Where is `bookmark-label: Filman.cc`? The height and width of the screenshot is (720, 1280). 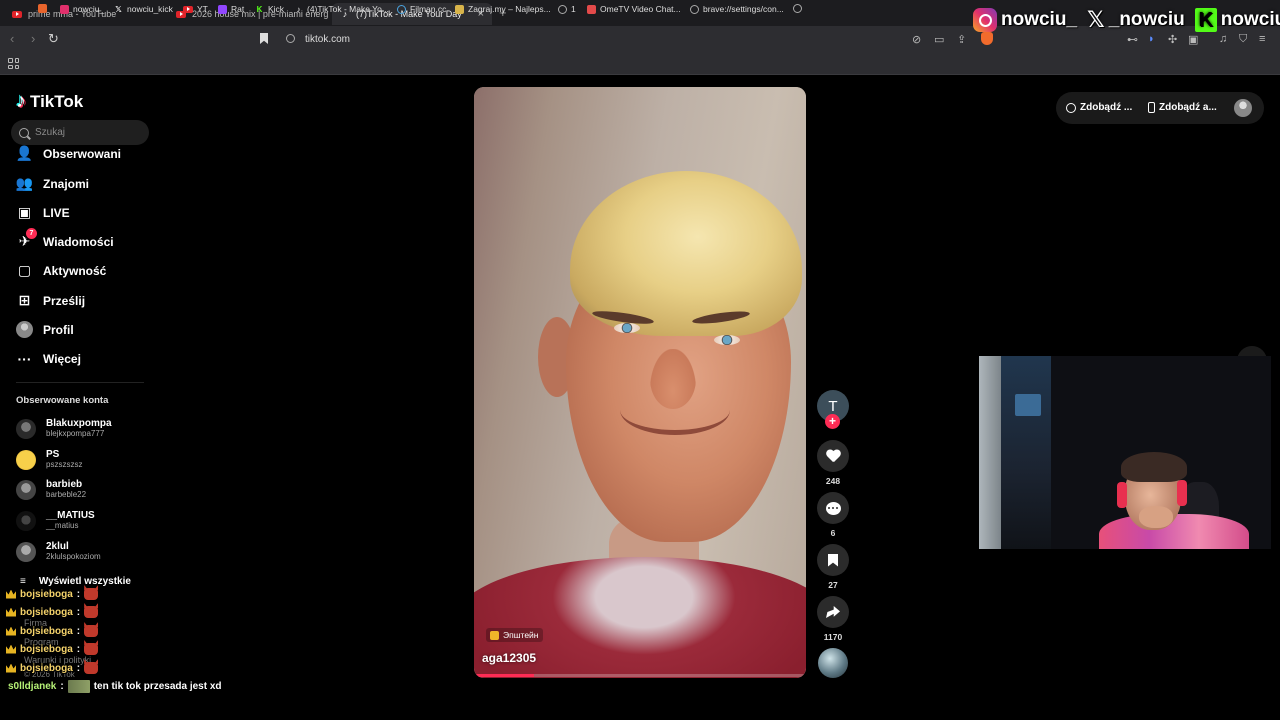
bookmark-label: Filman.cc is located at coordinates (428, 9).